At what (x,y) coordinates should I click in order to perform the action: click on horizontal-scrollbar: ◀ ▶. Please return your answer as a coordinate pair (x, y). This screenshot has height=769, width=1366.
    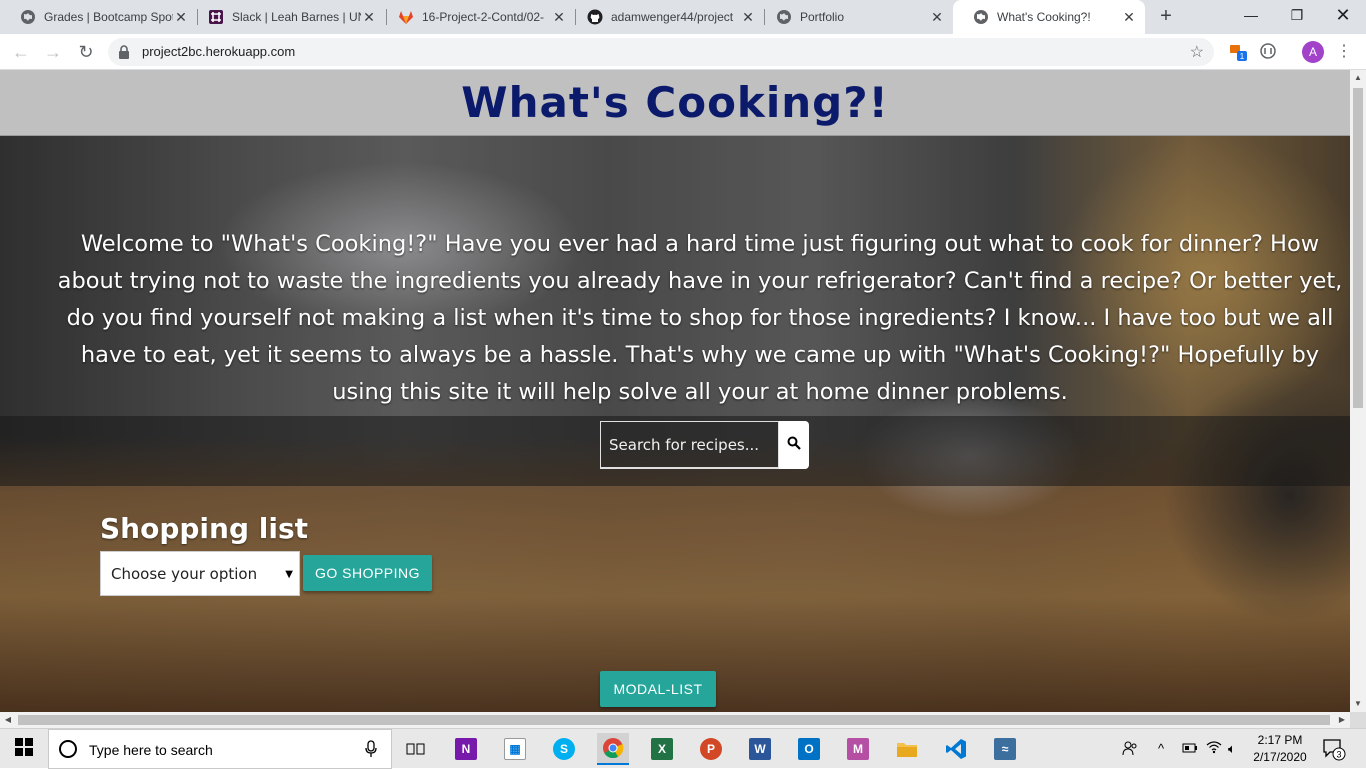
    Looking at the image, I should click on (675, 720).